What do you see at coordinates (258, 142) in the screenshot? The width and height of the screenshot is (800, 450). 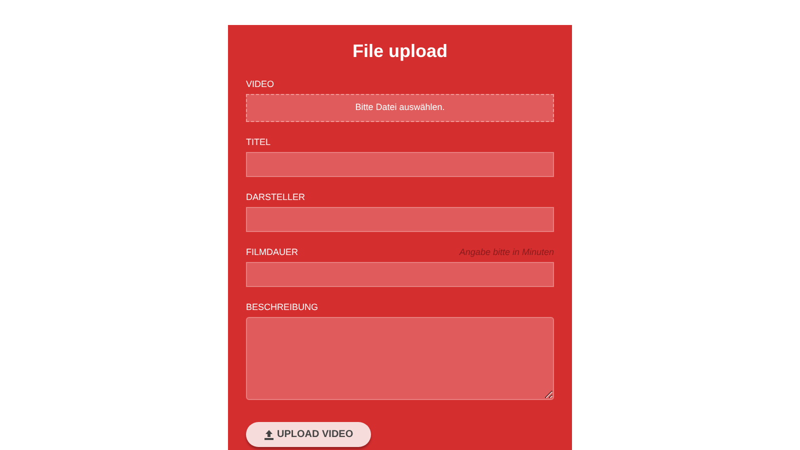 I see `field-label: TITEL` at bounding box center [258, 142].